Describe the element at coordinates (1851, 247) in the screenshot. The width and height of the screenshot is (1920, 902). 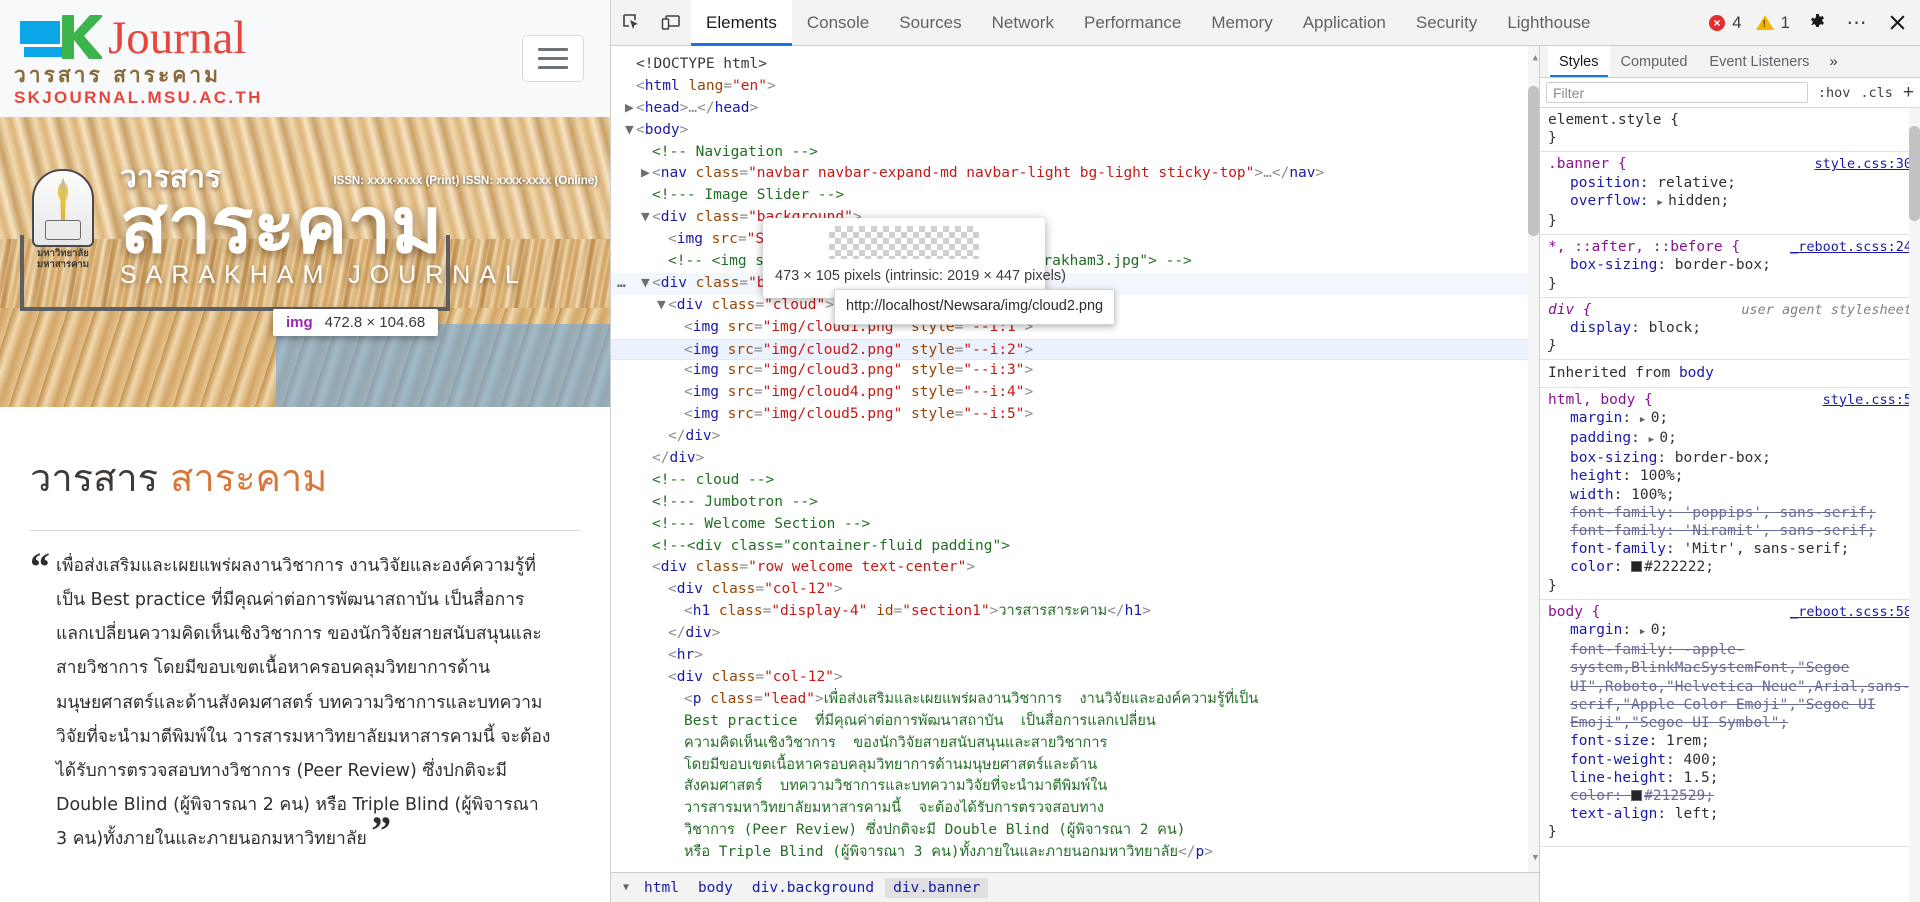
I see `stylesheet-source-link: _reboot.scss:24` at that location.